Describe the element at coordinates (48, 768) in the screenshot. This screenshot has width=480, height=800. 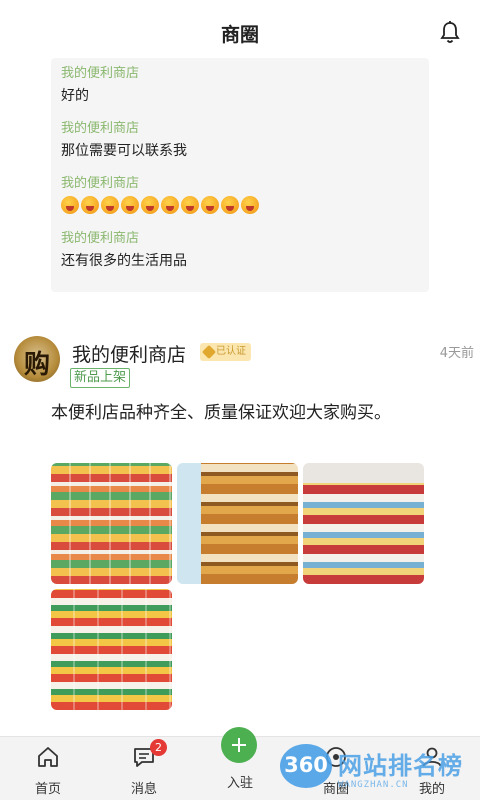
I see `tab-home: 首页` at that location.